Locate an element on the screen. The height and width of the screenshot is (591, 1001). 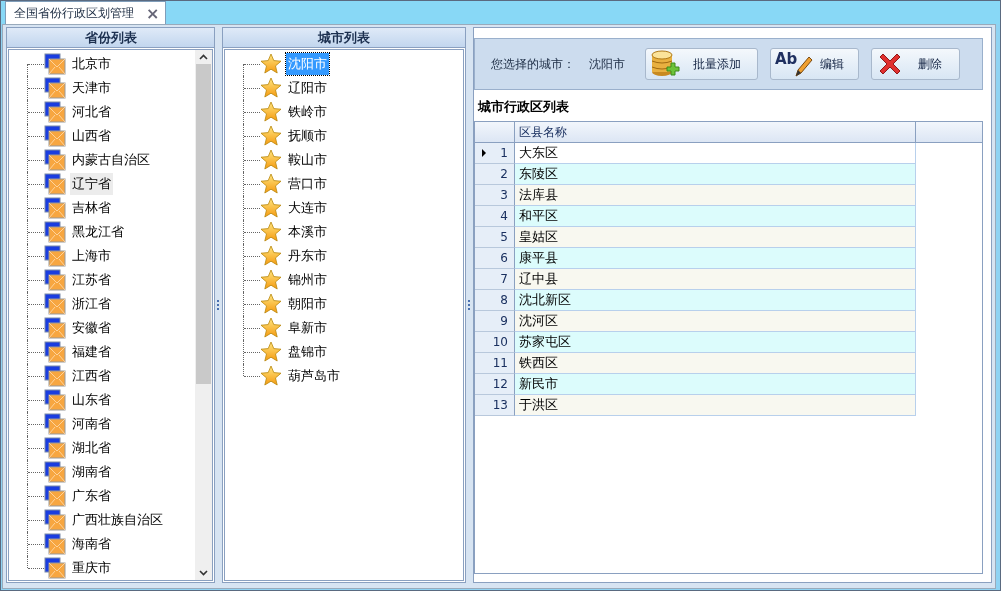
table-cell: 皇姑区 is located at coordinates (715, 237).